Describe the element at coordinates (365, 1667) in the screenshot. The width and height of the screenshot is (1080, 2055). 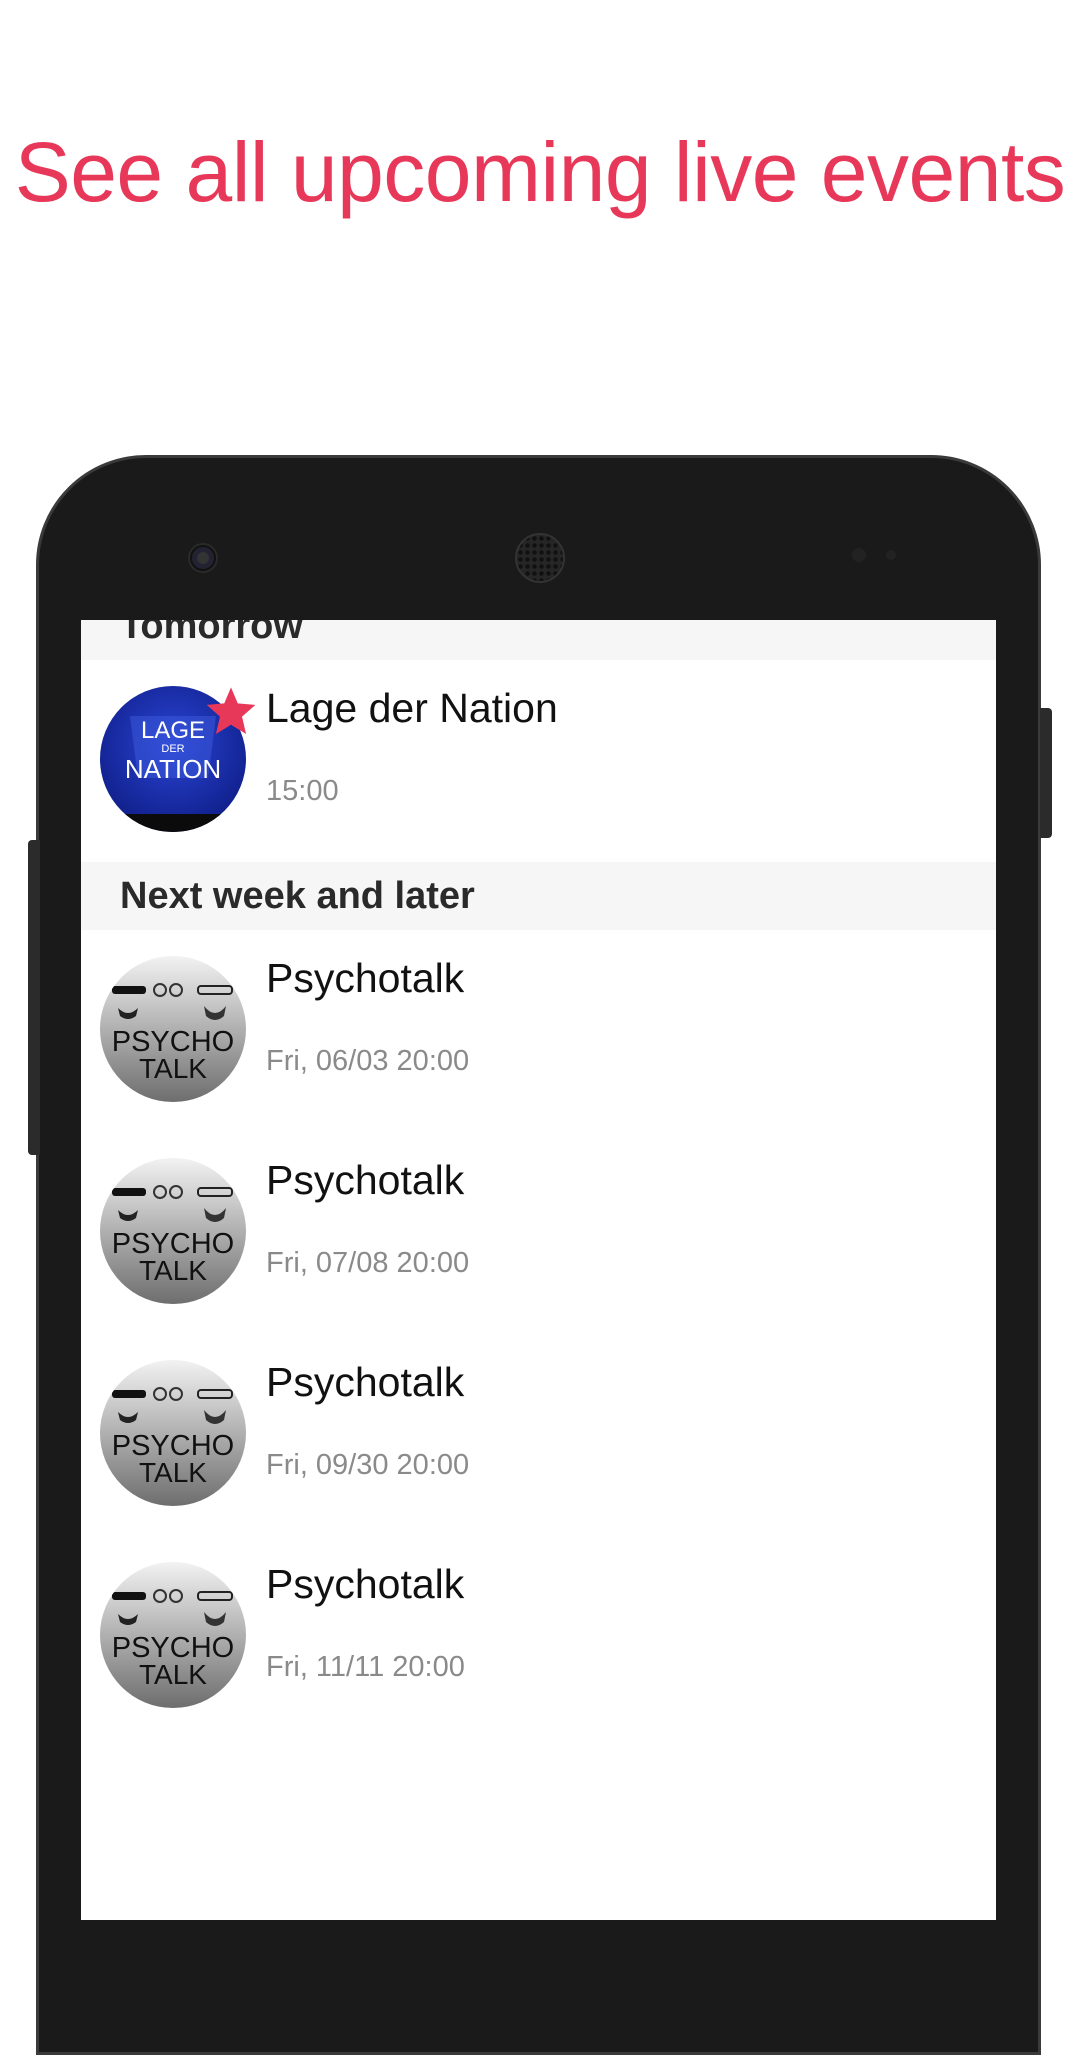
I see `event-time: Fri, 11/11 20:00` at that location.